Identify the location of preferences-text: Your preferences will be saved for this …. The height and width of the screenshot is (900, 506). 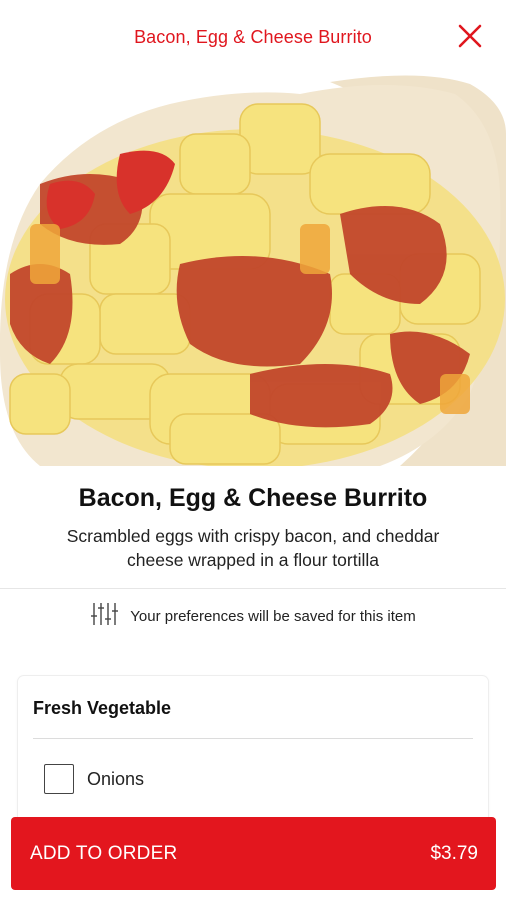
(273, 616).